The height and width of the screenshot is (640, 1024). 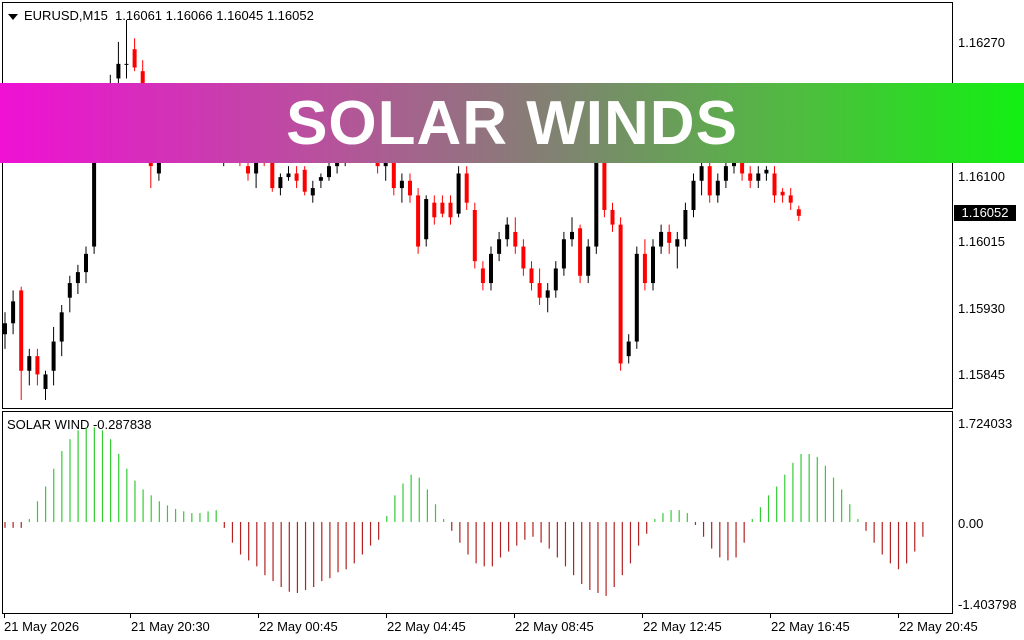 I want to click on indicator-axis-label: 1.724033, so click(x=985, y=423).